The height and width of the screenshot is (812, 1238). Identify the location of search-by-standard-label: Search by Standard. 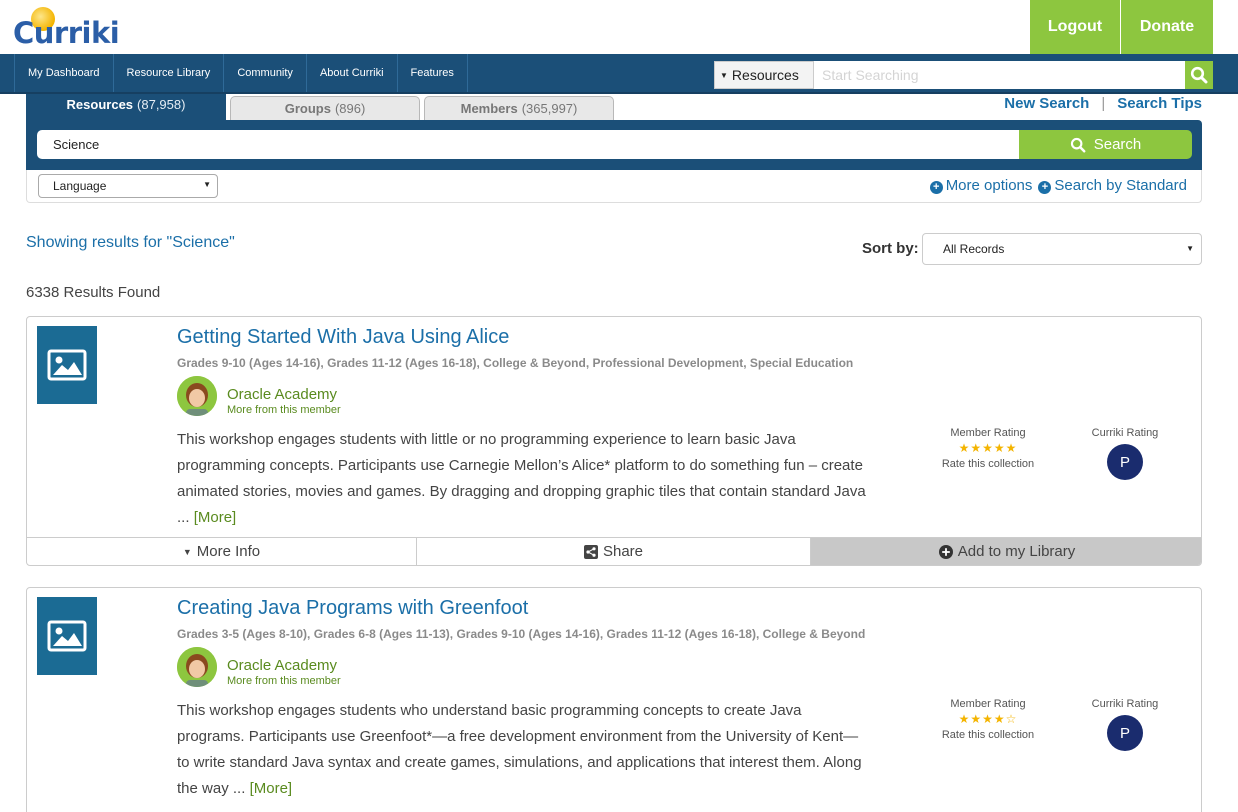
(1120, 185).